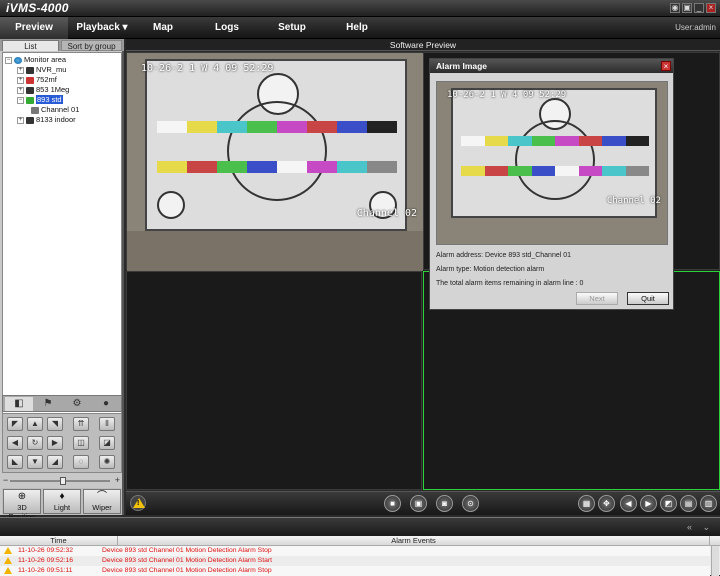 The image size is (720, 576). I want to click on record-icon: ▣, so click(418, 503).